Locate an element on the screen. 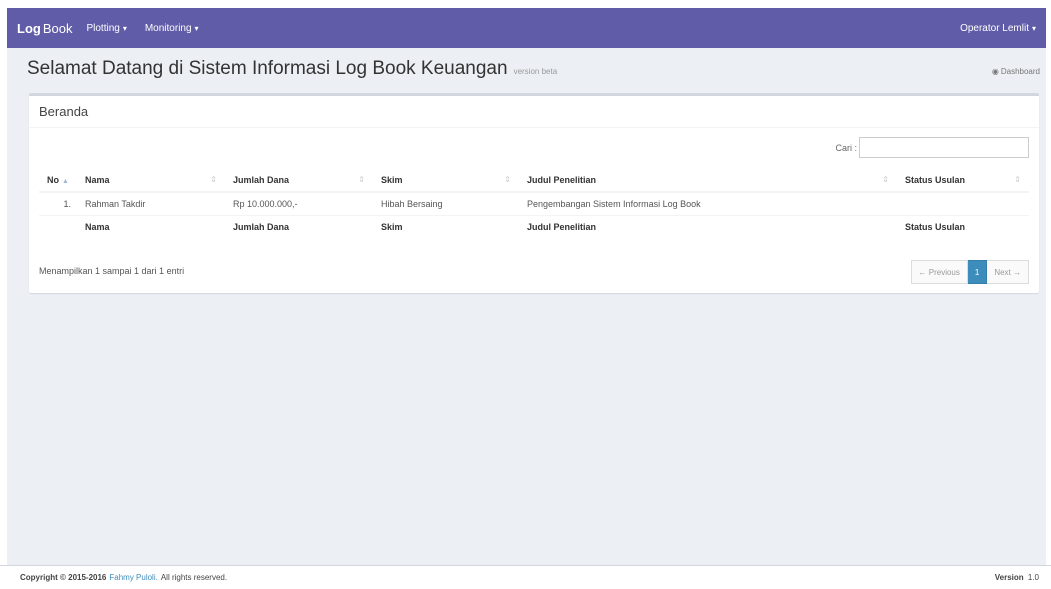 The image size is (1051, 589). brand-logo: Log Book is located at coordinates (44, 28).